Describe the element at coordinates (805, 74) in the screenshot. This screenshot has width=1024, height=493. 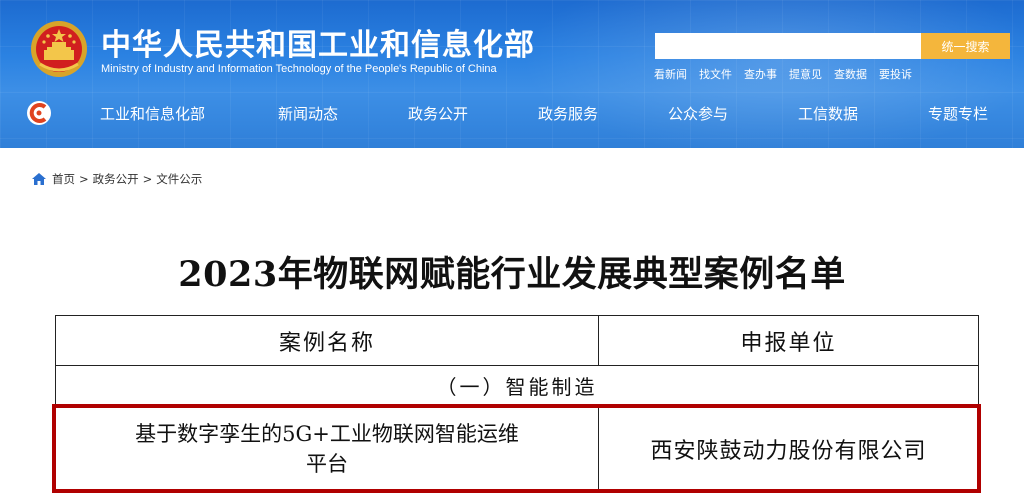
I see `quick-link-feedback: 提意见` at that location.